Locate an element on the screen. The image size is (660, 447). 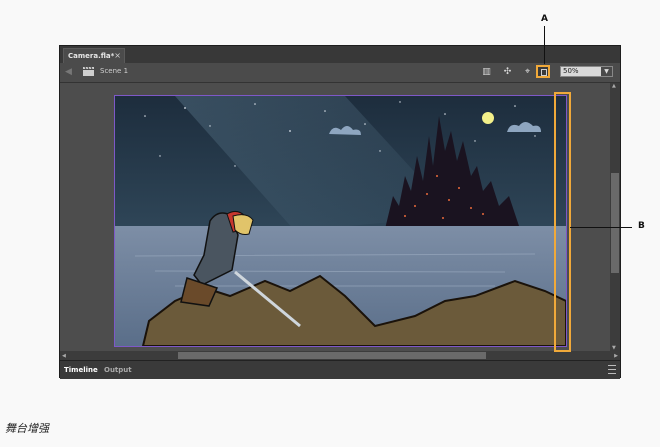
callout-b-leader is located at coordinates (601, 227).